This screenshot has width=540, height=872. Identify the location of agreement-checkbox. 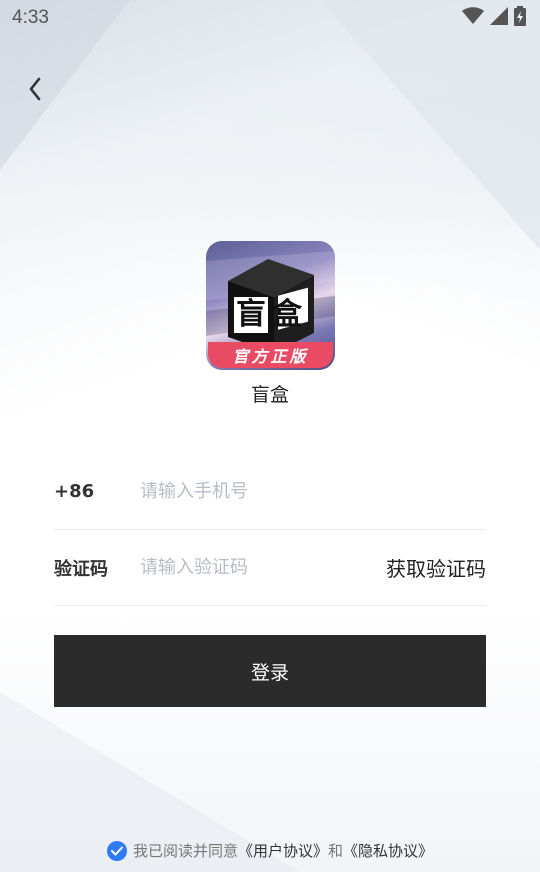
(116, 850).